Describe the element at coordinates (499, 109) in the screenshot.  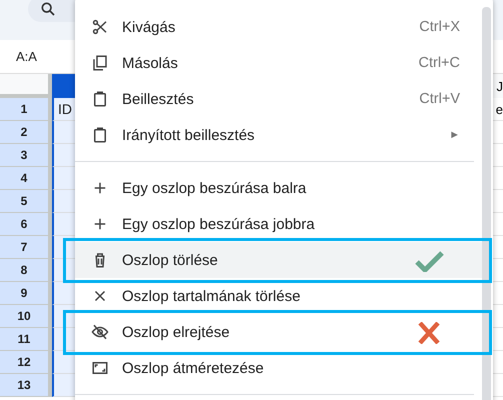
I see `cell-text: e` at that location.